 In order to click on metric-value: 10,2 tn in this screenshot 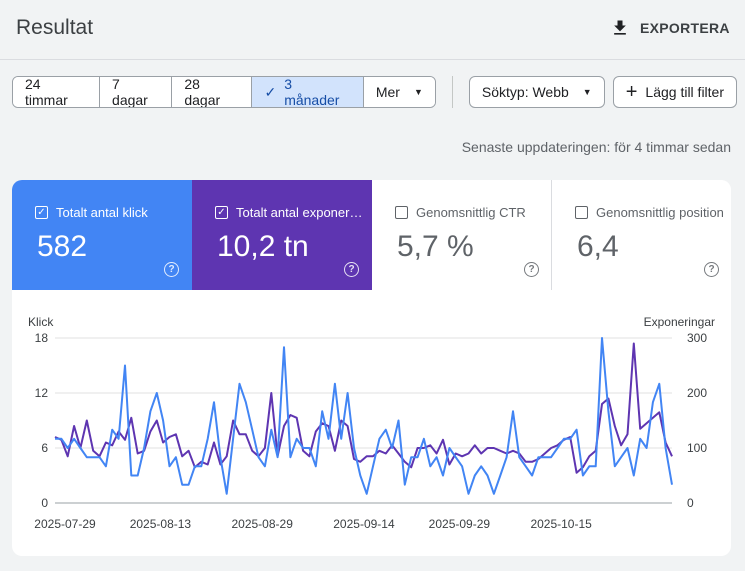, I will do `click(263, 246)`.